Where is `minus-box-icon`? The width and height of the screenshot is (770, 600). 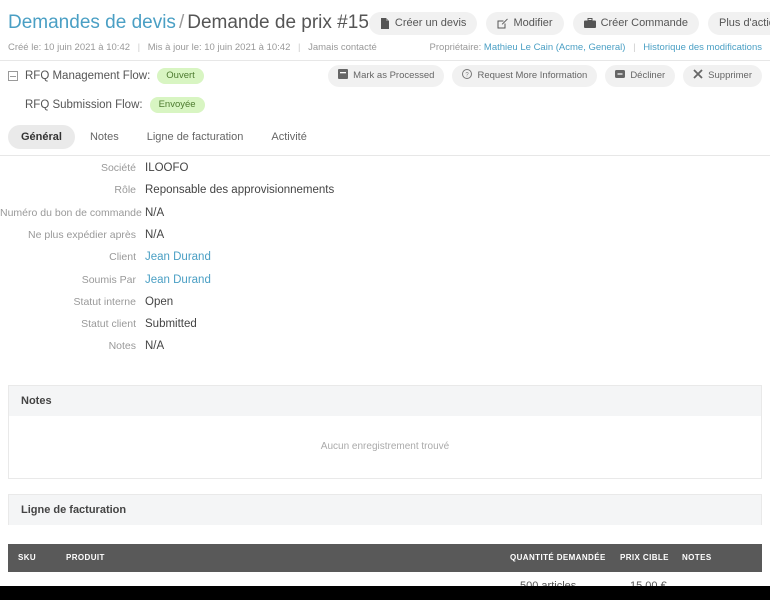 minus-box-icon is located at coordinates (620, 76).